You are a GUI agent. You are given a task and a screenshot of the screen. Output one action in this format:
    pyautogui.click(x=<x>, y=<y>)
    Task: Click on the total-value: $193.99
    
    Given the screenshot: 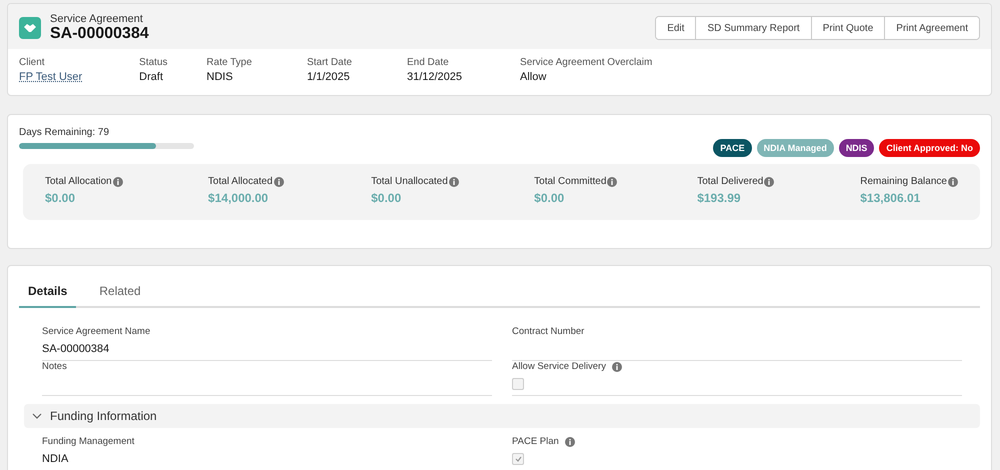 What is the action you would take?
    pyautogui.click(x=719, y=198)
    